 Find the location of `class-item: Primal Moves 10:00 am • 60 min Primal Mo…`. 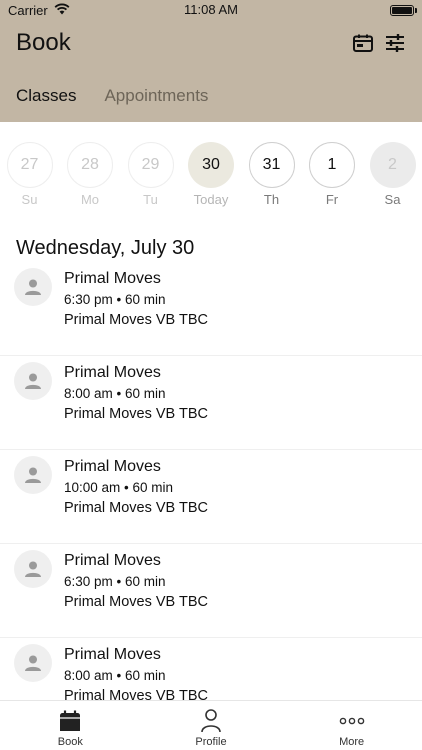

class-item: Primal Moves 10:00 am • 60 min Primal Mo… is located at coordinates (211, 497).